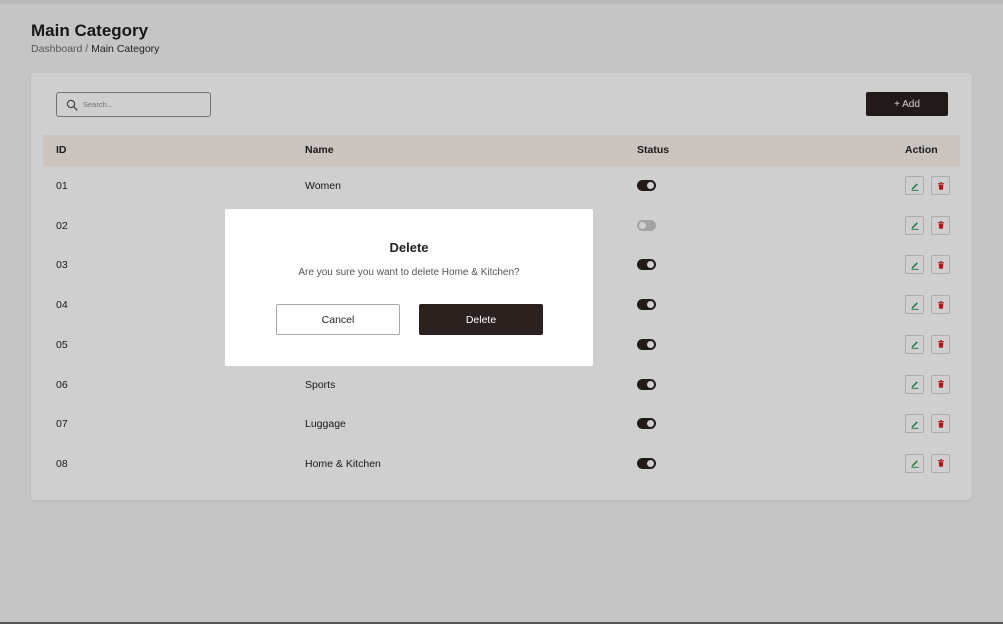 The image size is (1003, 624). I want to click on cancel-button: Cancel, so click(338, 319).